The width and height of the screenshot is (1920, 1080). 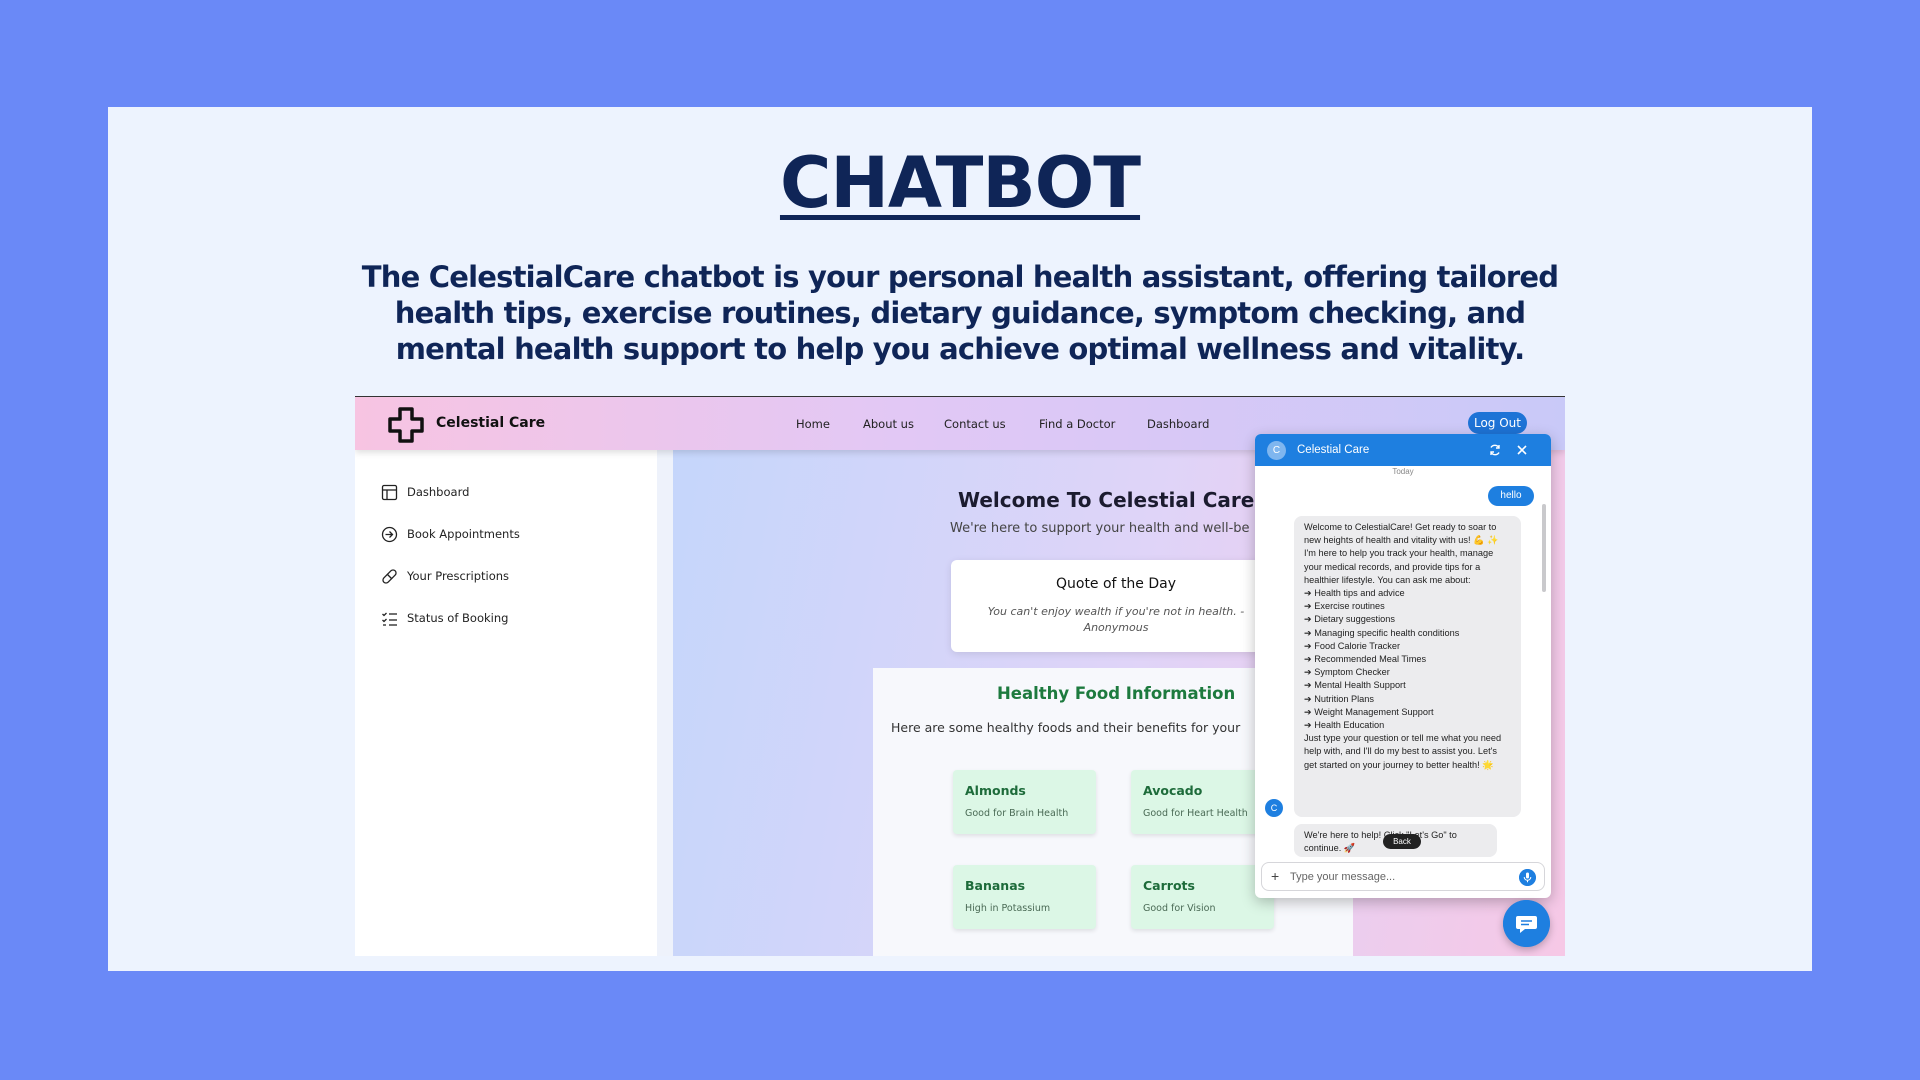 I want to click on bot-message-line: ➔ Exercise routines, so click(x=1344, y=606).